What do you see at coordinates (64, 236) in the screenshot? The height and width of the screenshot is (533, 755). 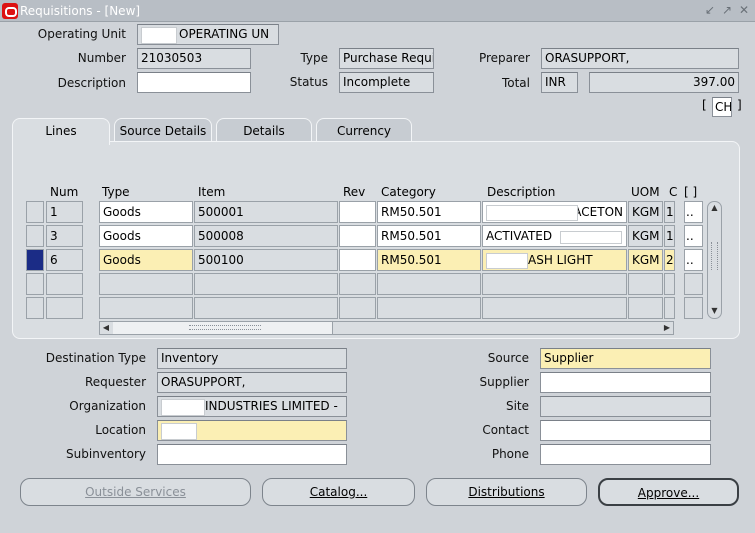 I see `cell-num: 3` at bounding box center [64, 236].